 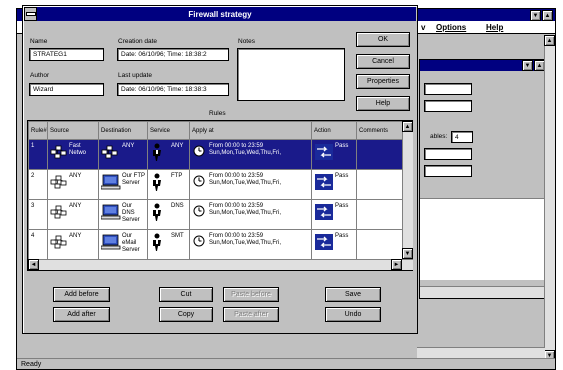 I want to click on col-header-rule: Rule#, so click(x=38, y=130).